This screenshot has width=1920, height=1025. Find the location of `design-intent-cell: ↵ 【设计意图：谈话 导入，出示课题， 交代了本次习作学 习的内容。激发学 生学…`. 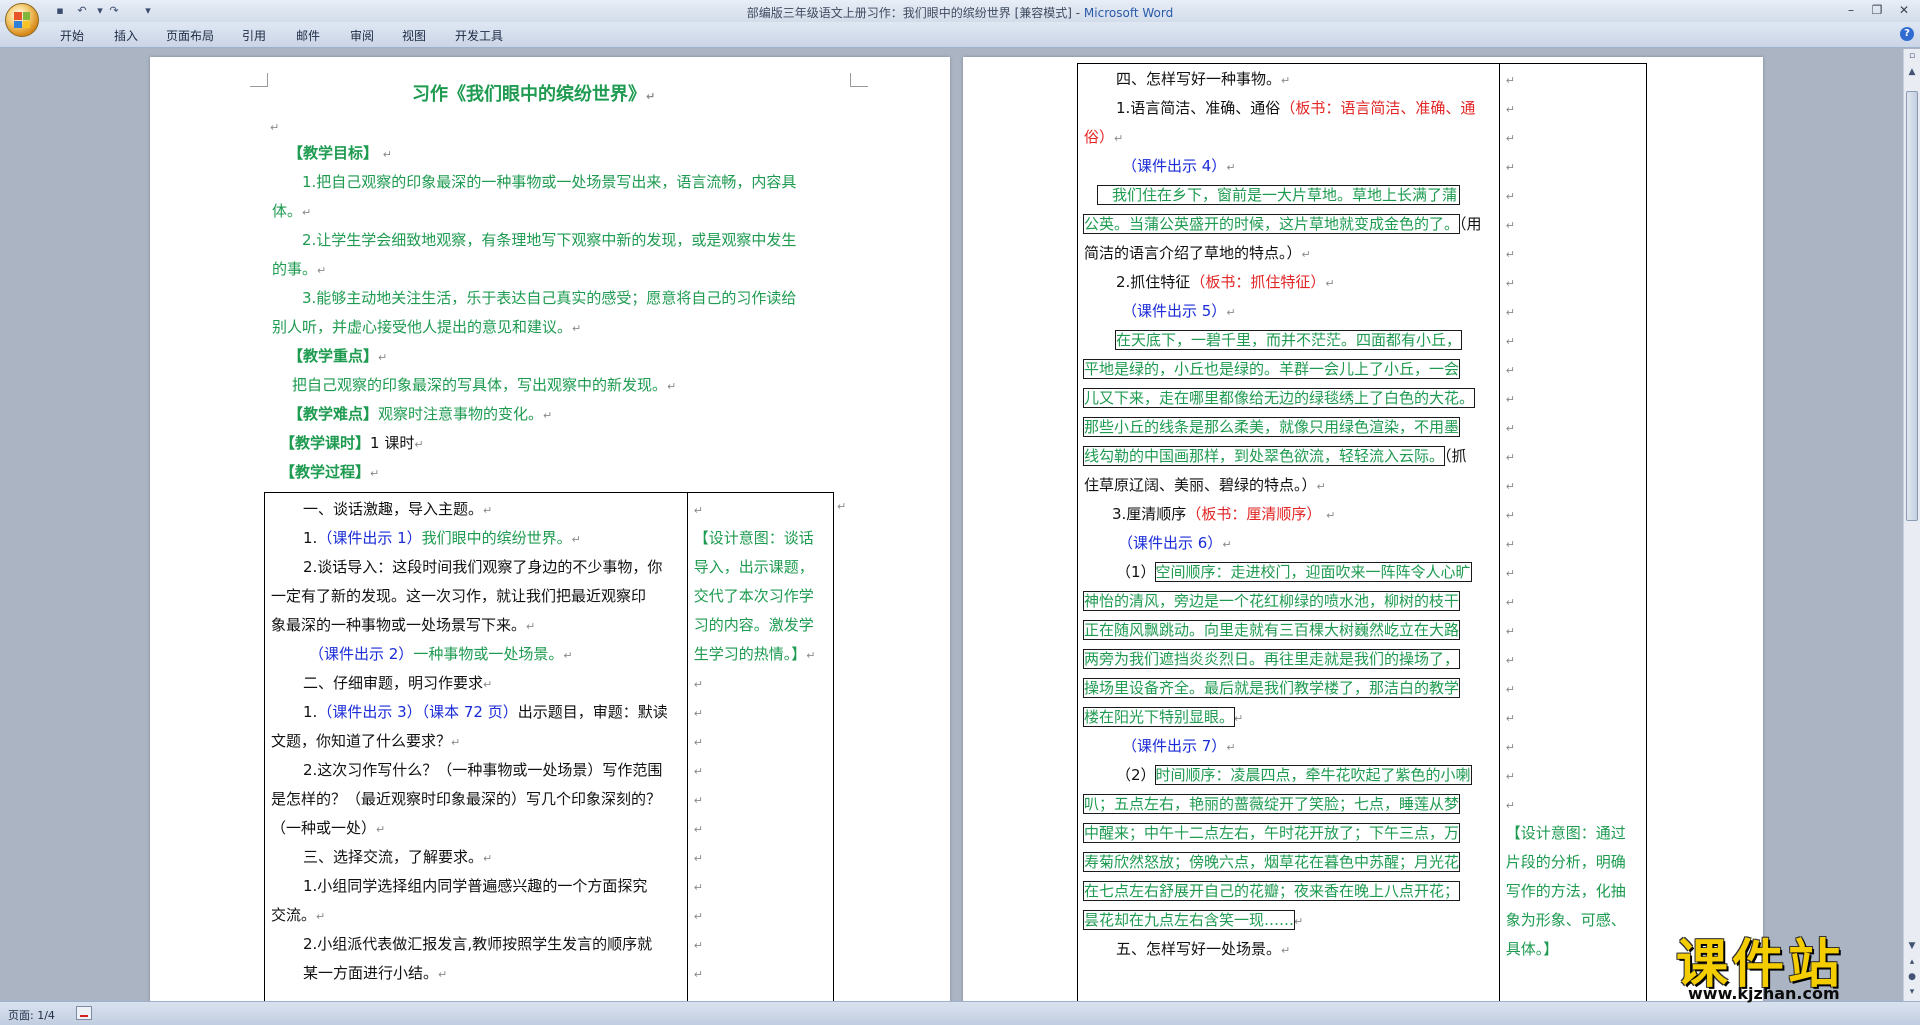

design-intent-cell: ↵ 【设计意图：谈话 导入，出示课题， 交代了本次习作学 习的内容。激发学 生学… is located at coordinates (760, 746).